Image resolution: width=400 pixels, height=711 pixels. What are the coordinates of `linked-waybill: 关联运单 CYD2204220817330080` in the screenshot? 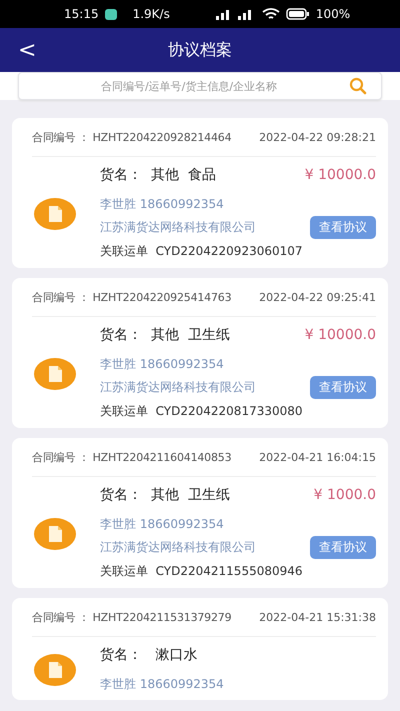 It's located at (202, 411).